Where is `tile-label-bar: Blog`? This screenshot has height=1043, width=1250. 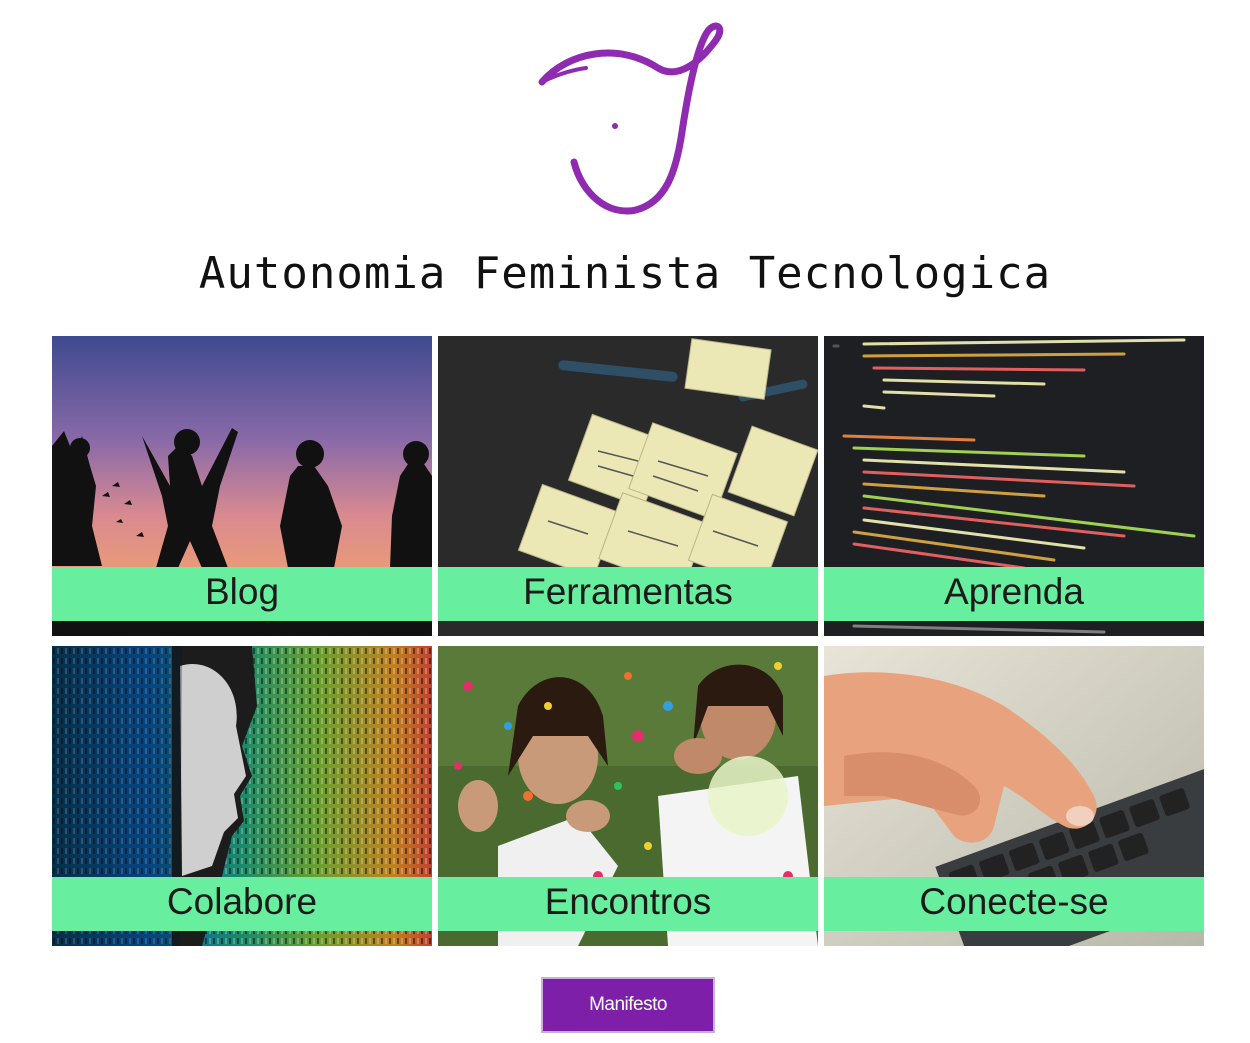 tile-label-bar: Blog is located at coordinates (242, 594).